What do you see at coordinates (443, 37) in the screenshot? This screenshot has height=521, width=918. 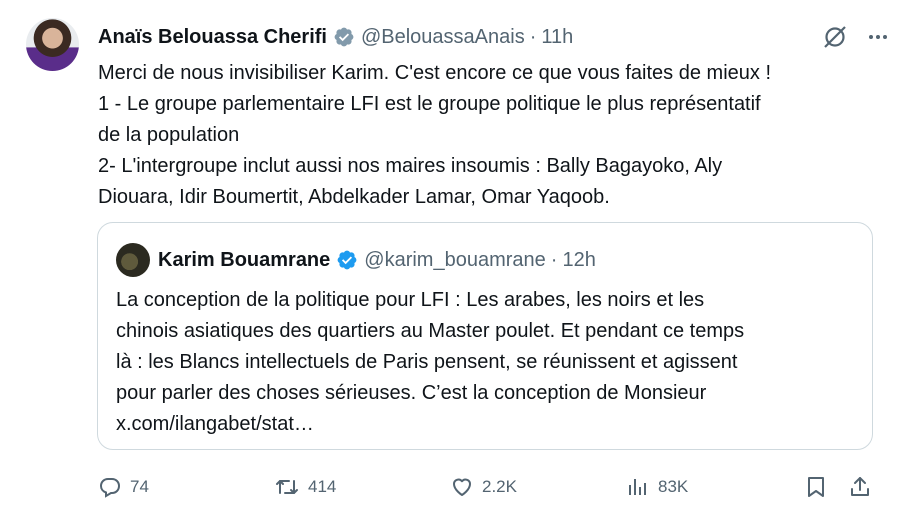 I see `author-handle: @BelouassaAnais` at bounding box center [443, 37].